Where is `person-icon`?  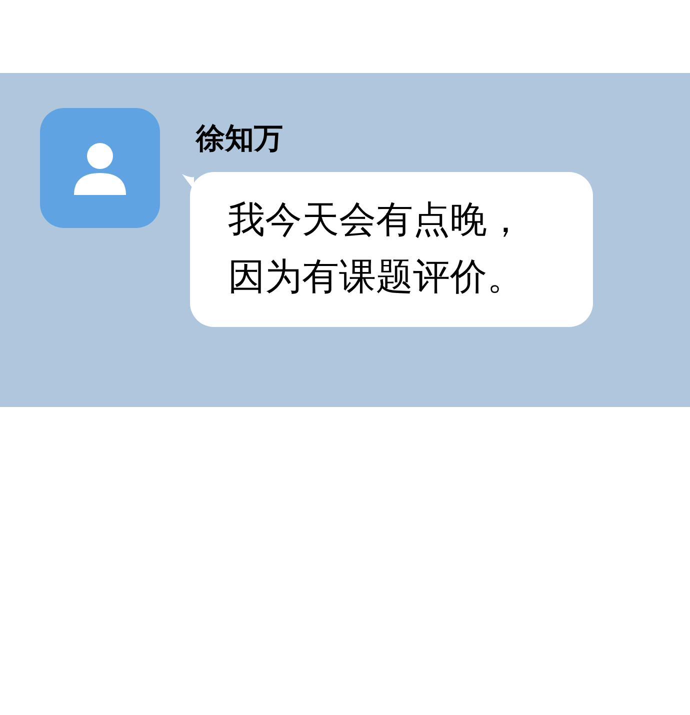 person-icon is located at coordinates (100, 168).